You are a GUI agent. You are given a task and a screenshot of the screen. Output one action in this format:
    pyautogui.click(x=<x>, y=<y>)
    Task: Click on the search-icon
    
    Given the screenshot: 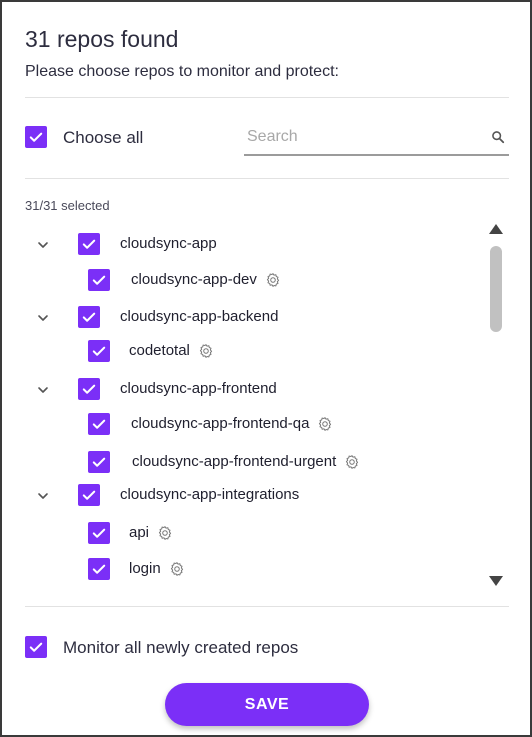 What is the action you would take?
    pyautogui.click(x=498, y=137)
    